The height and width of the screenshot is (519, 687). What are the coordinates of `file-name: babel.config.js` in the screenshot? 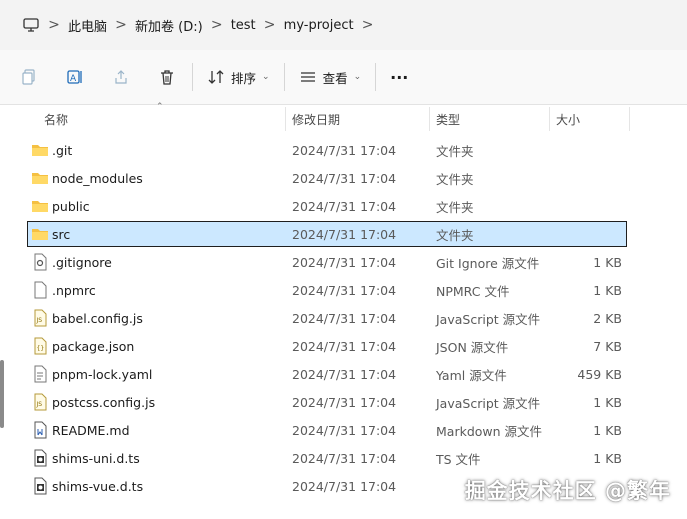 It's located at (97, 318).